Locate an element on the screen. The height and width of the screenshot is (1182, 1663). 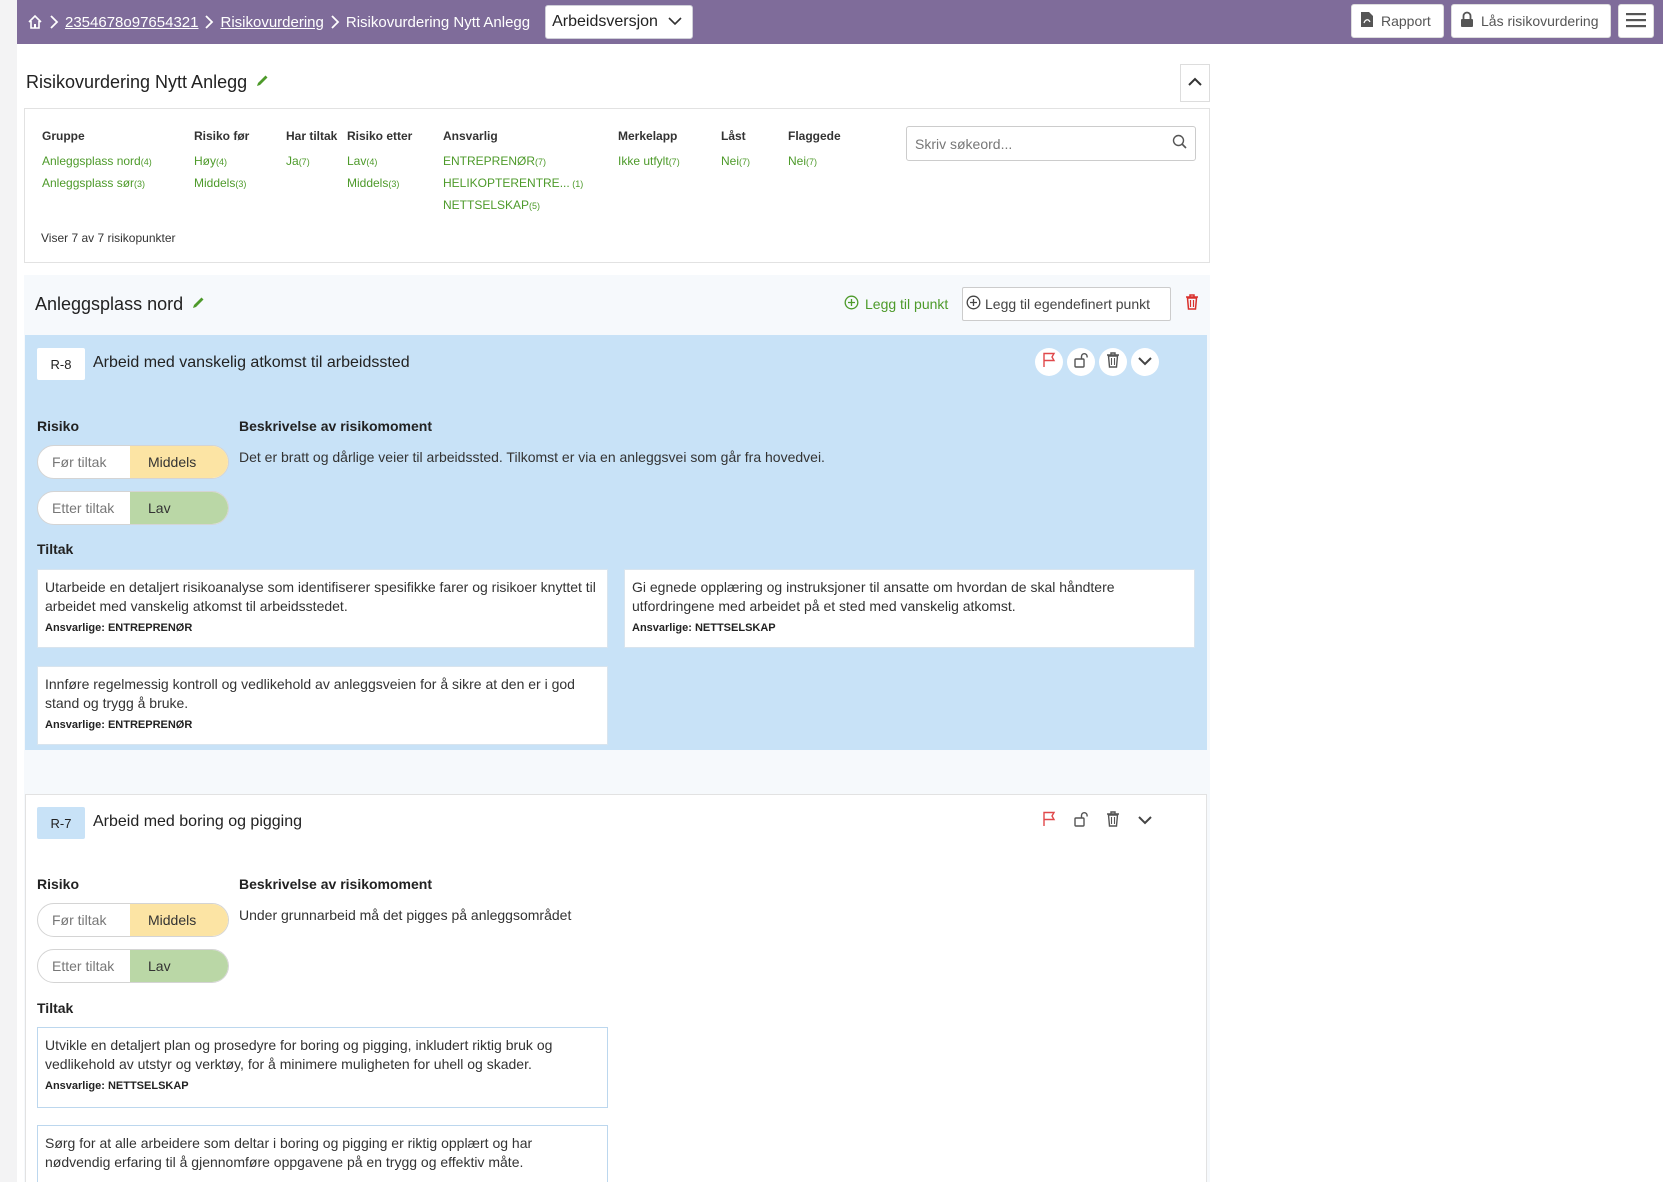
risk-after-label: Etter tiltak is located at coordinates (83, 966).